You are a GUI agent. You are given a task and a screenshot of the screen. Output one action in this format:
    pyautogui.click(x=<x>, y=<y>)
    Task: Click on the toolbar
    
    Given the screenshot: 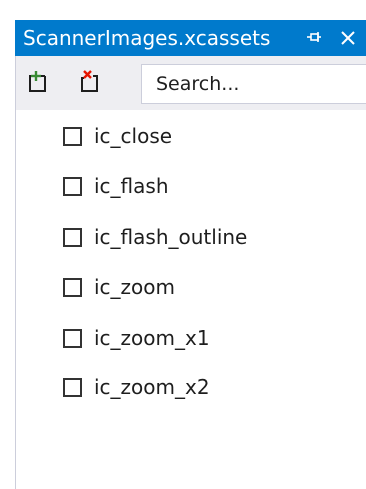 What is the action you would take?
    pyautogui.click(x=190, y=83)
    